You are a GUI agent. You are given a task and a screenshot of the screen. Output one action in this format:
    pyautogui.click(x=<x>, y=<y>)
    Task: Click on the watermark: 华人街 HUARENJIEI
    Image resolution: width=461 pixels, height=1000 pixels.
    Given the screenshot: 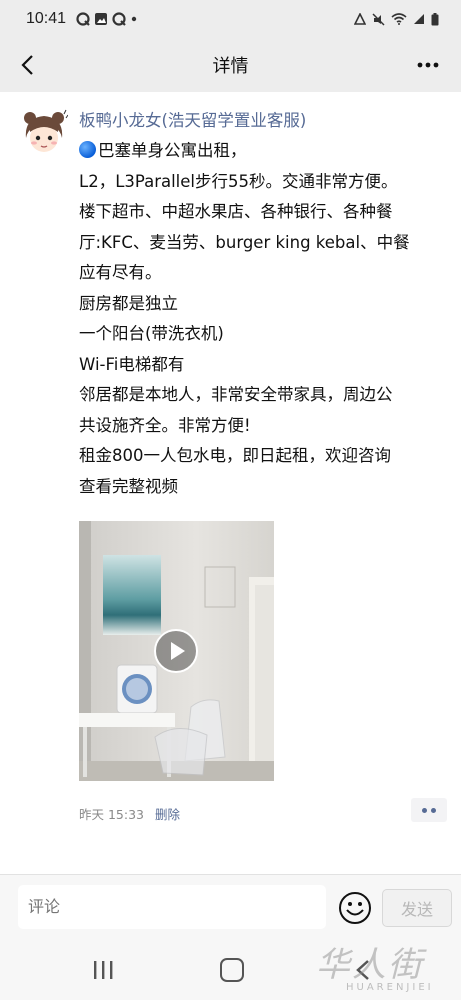 What is the action you would take?
    pyautogui.click(x=386, y=972)
    